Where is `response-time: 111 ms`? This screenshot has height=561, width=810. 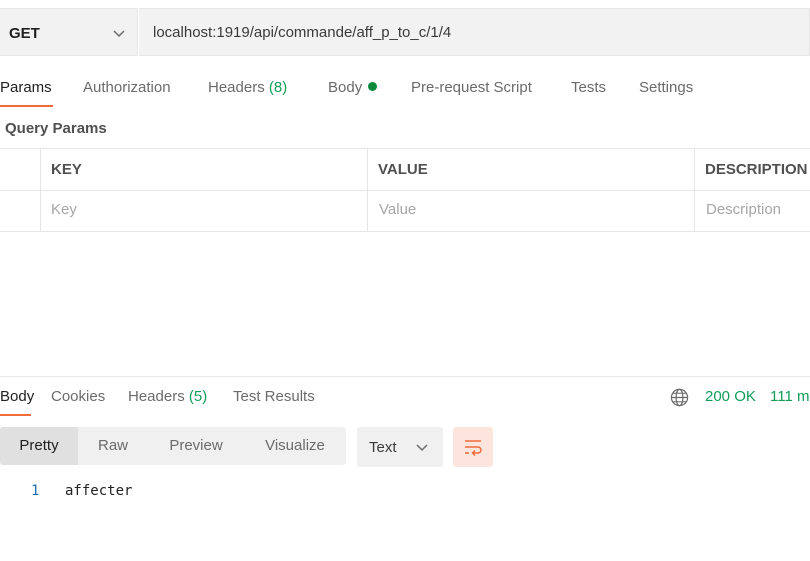
response-time: 111 ms is located at coordinates (790, 396).